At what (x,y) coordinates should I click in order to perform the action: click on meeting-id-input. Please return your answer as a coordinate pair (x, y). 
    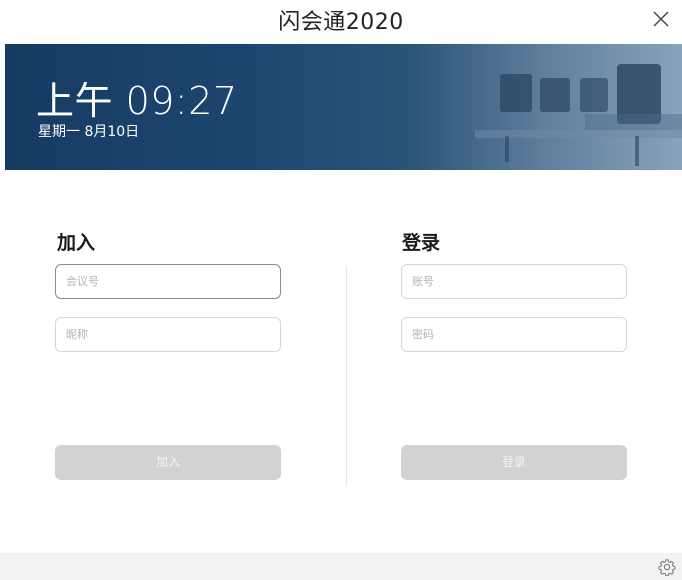
    Looking at the image, I should click on (168, 281).